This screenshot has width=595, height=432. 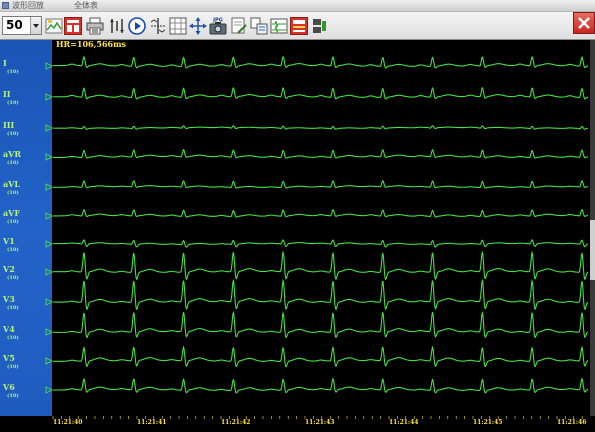 What do you see at coordinates (321, 385) in the screenshot?
I see `ecg-trace-V6` at bounding box center [321, 385].